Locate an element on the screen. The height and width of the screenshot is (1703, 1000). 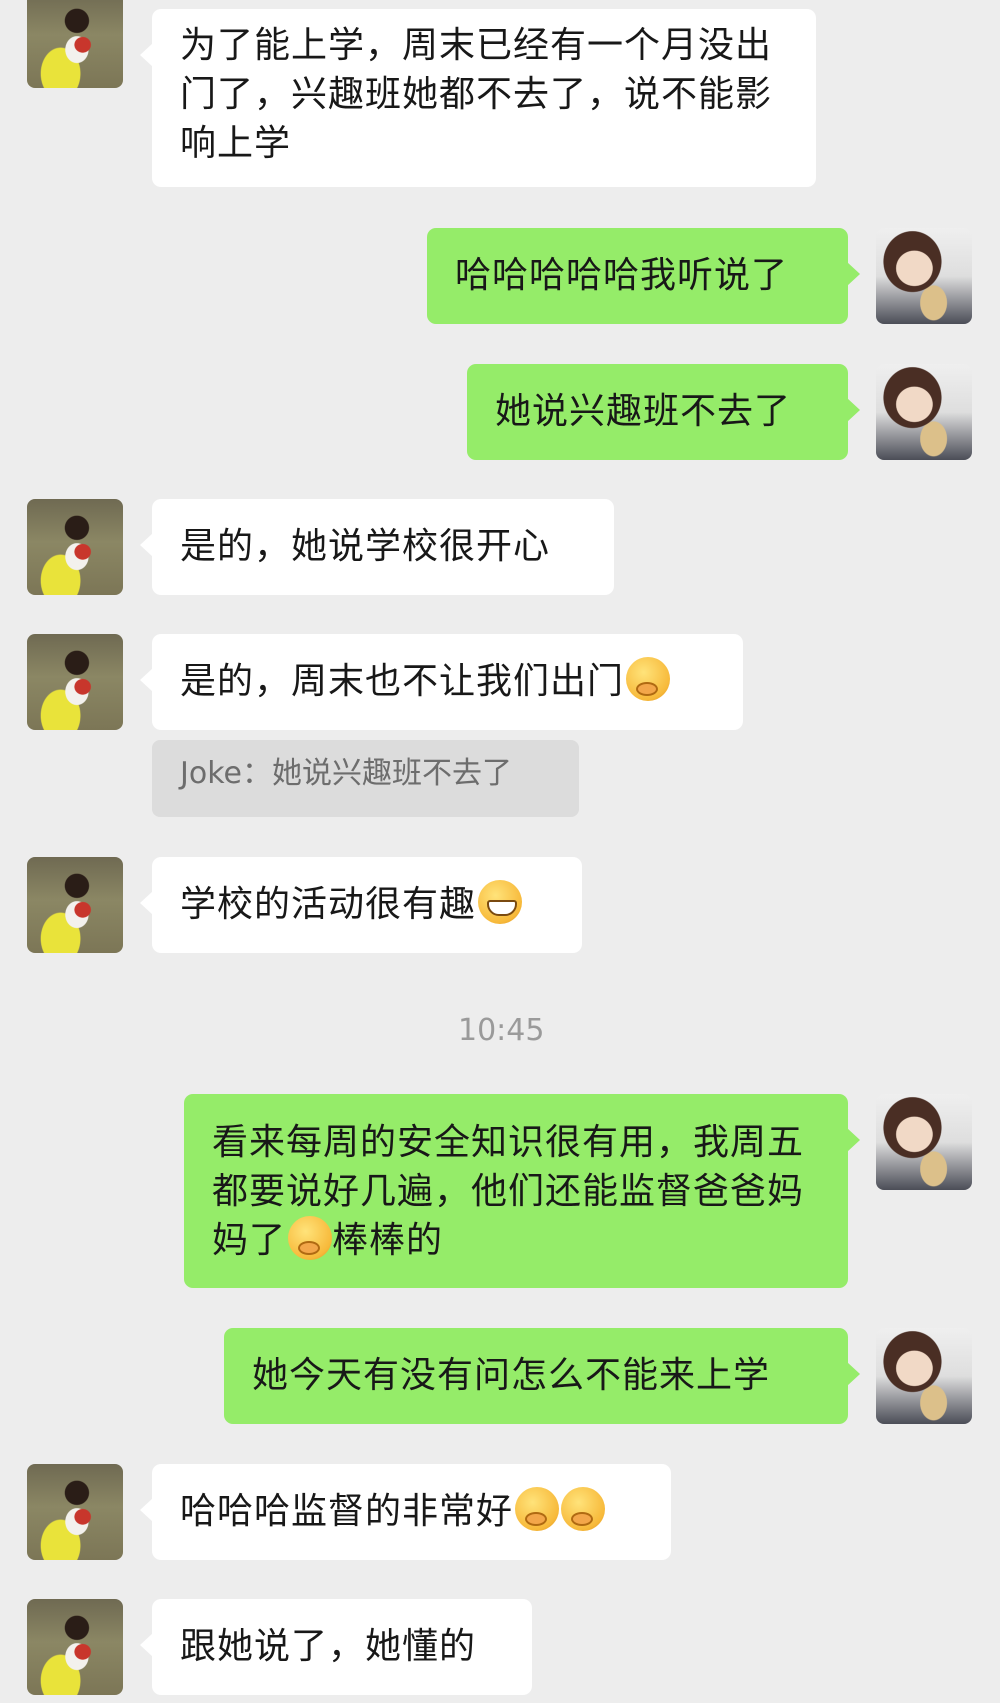
message-text: 哈哈哈哈哈我听说了 is located at coordinates (622, 275).